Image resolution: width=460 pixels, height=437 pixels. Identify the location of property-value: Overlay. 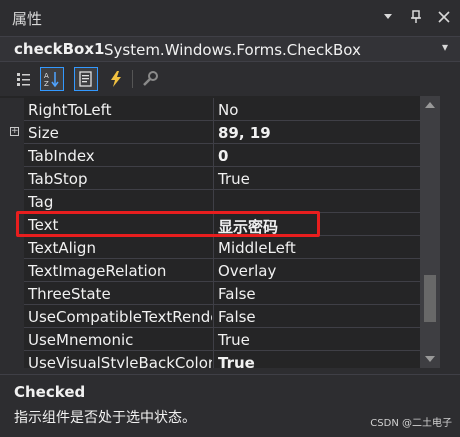
(247, 271).